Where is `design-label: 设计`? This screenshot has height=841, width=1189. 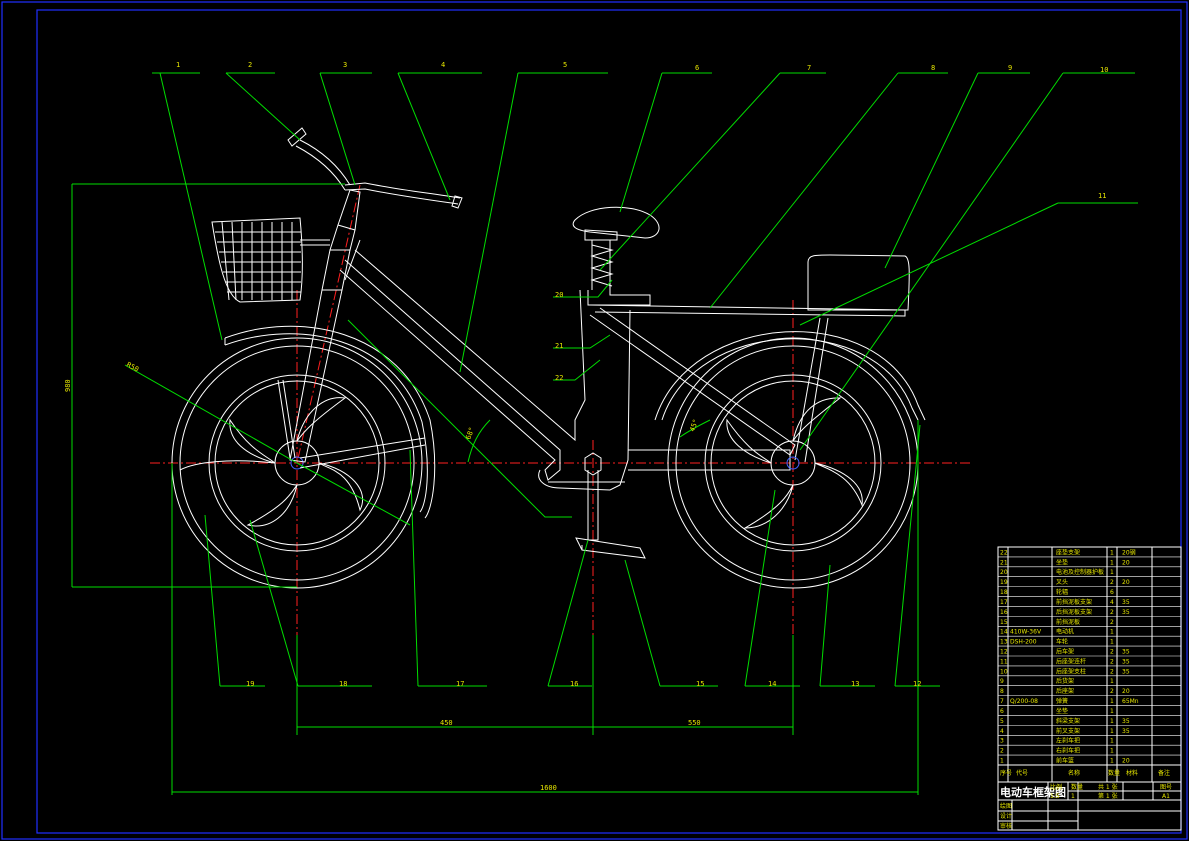 design-label: 设计 is located at coordinates (1006, 816).